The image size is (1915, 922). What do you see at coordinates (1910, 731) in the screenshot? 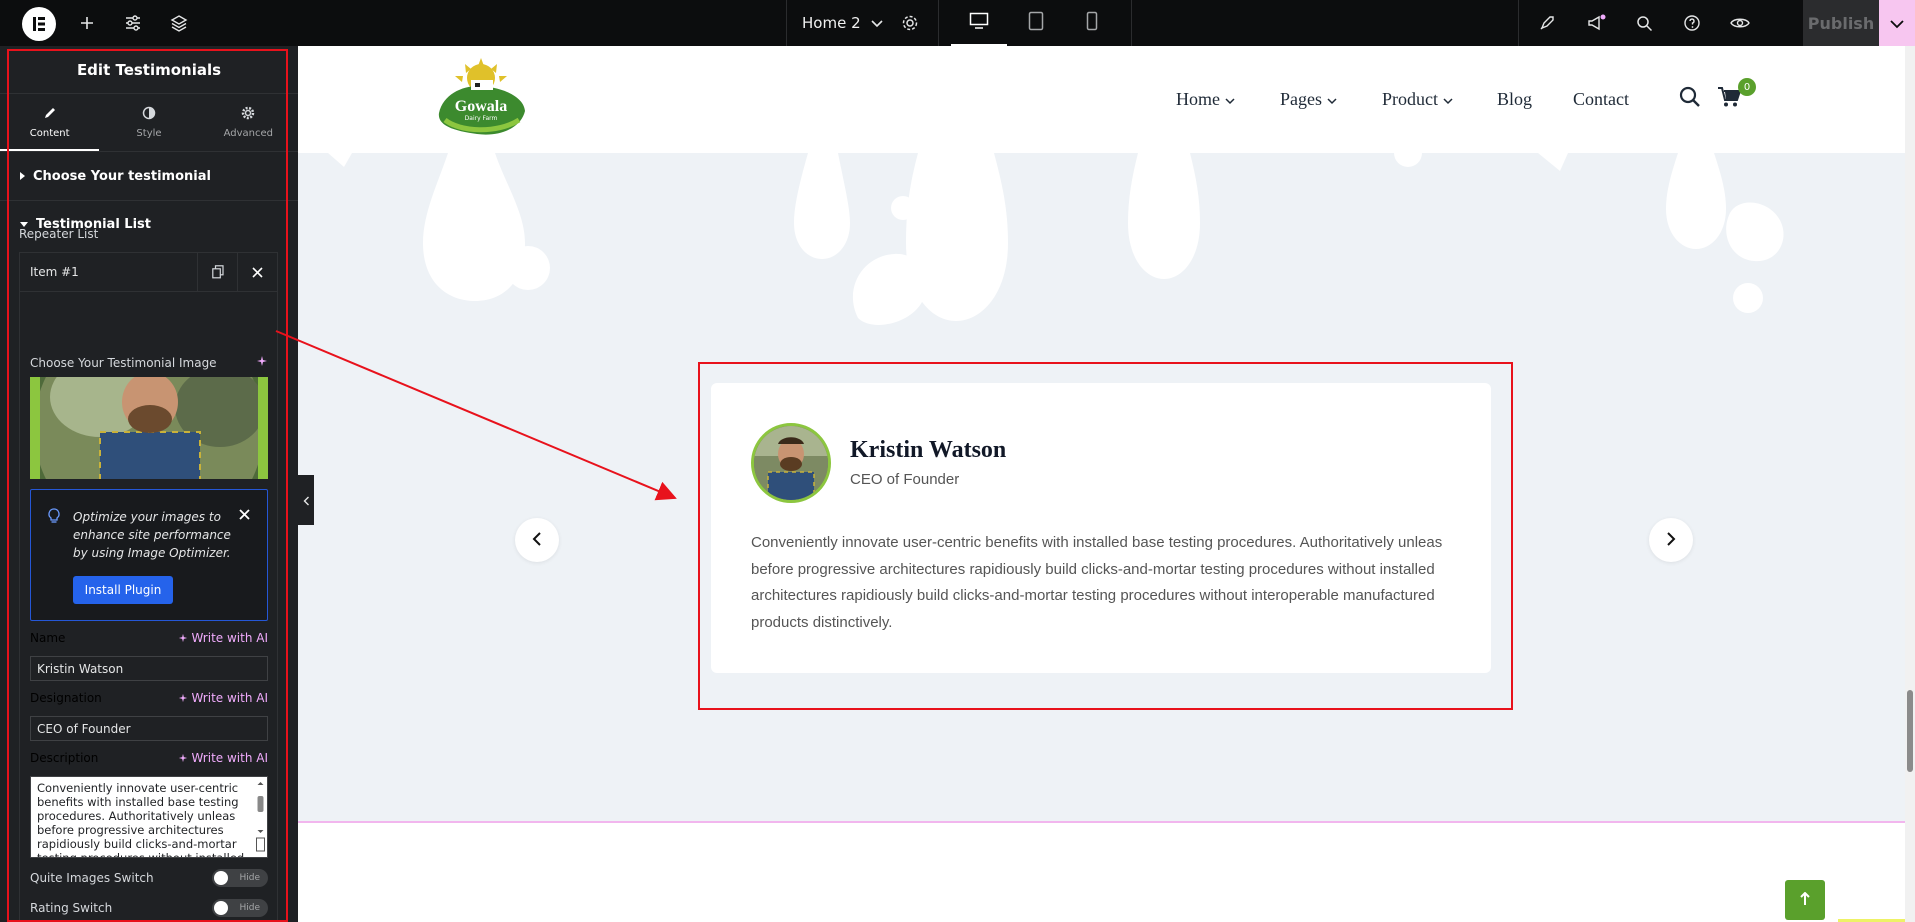
I see `canvas-scrollbar-thumb` at bounding box center [1910, 731].